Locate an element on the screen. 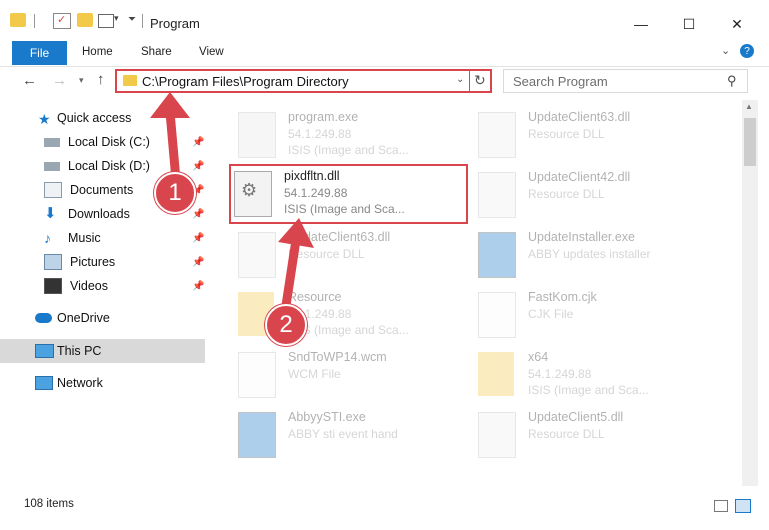 This screenshot has height=530, width=769. arrow-1-head is located at coordinates (170, 105).